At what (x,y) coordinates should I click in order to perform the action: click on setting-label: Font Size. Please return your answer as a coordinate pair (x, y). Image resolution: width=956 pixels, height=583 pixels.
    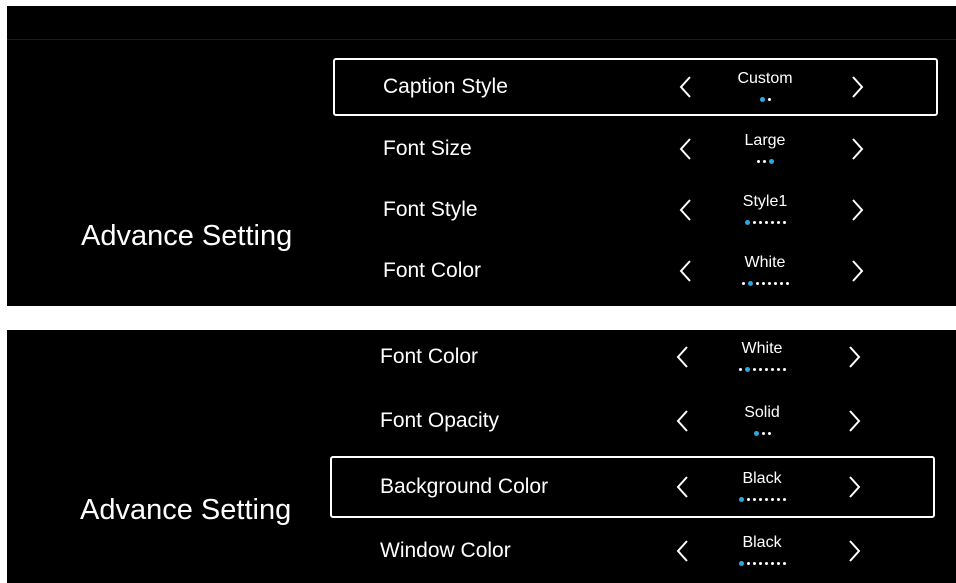
    Looking at the image, I should click on (427, 148).